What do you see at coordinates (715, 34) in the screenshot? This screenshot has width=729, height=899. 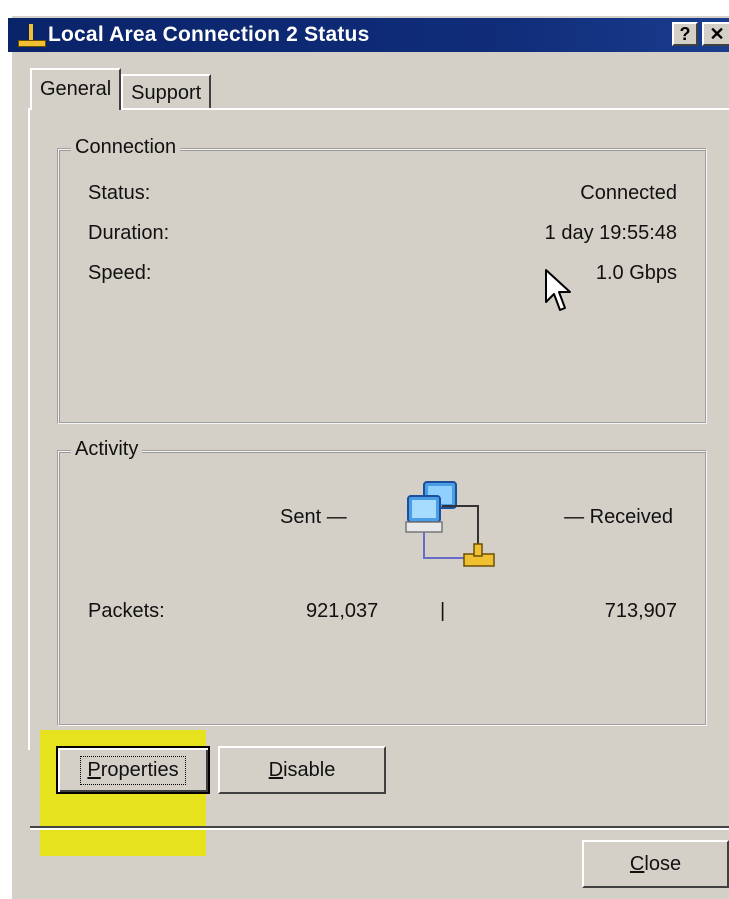 I see `close-window-button: ✕` at bounding box center [715, 34].